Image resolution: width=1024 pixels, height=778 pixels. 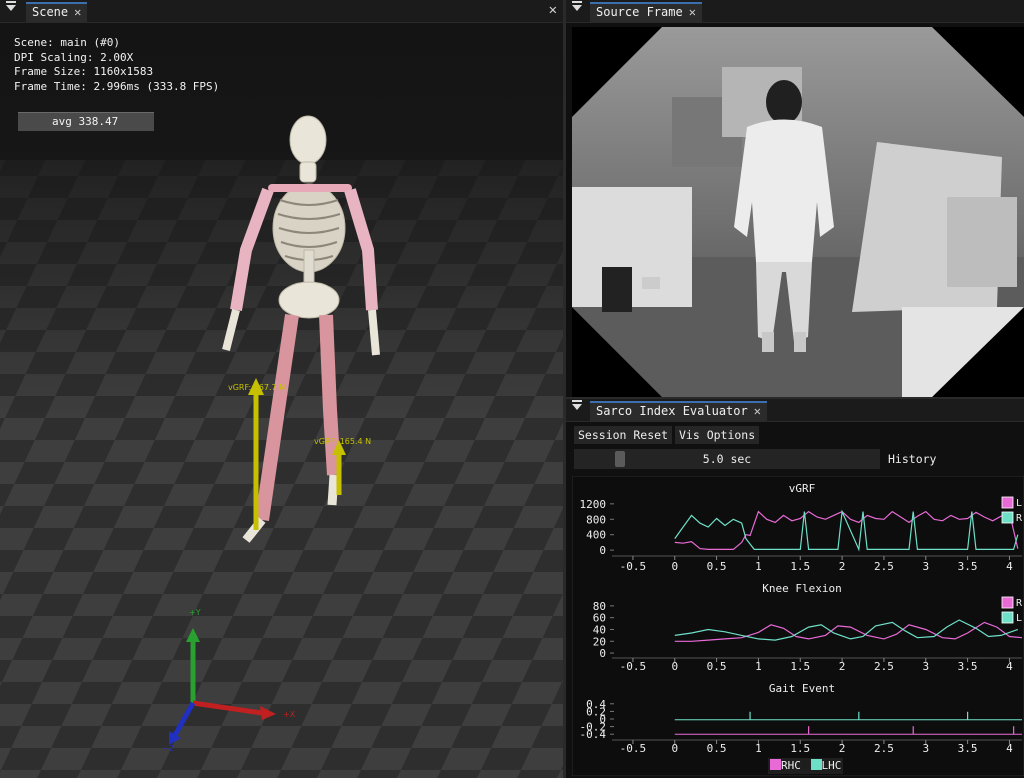 What do you see at coordinates (623, 435) in the screenshot?
I see `session-reset-button: Session Reset` at bounding box center [623, 435].